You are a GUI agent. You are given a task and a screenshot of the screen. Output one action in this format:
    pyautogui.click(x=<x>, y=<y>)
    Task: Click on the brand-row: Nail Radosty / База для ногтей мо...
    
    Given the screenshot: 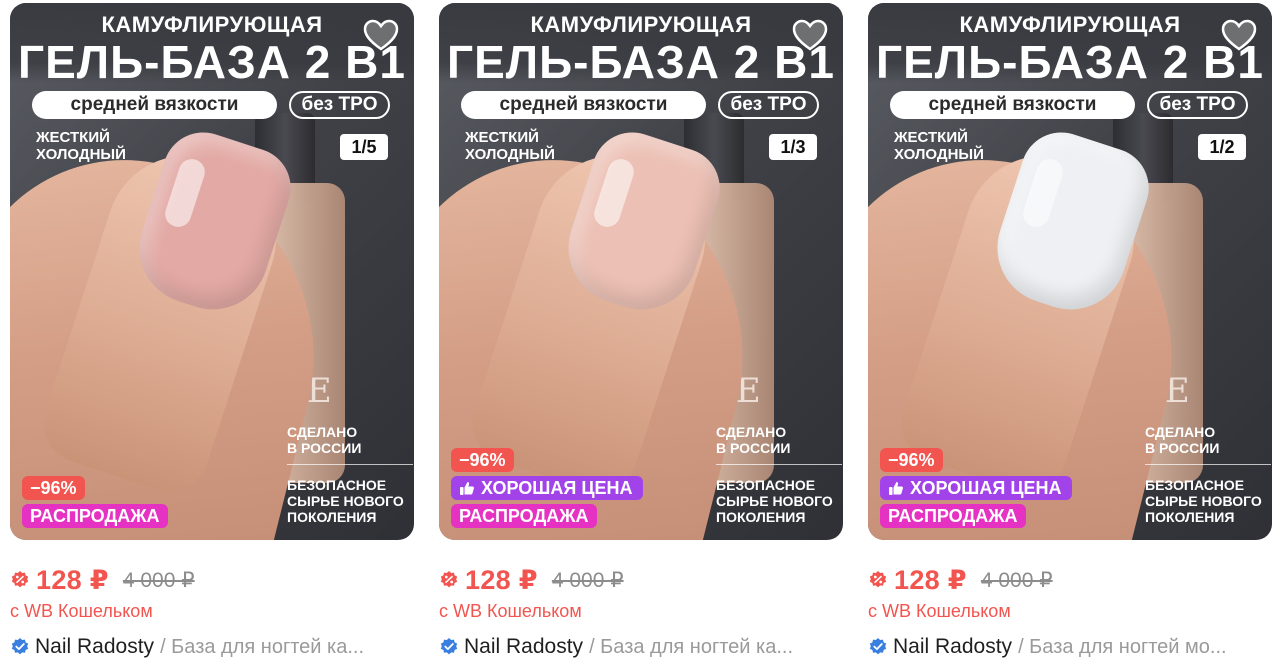 What is the action you would take?
    pyautogui.click(x=1068, y=647)
    